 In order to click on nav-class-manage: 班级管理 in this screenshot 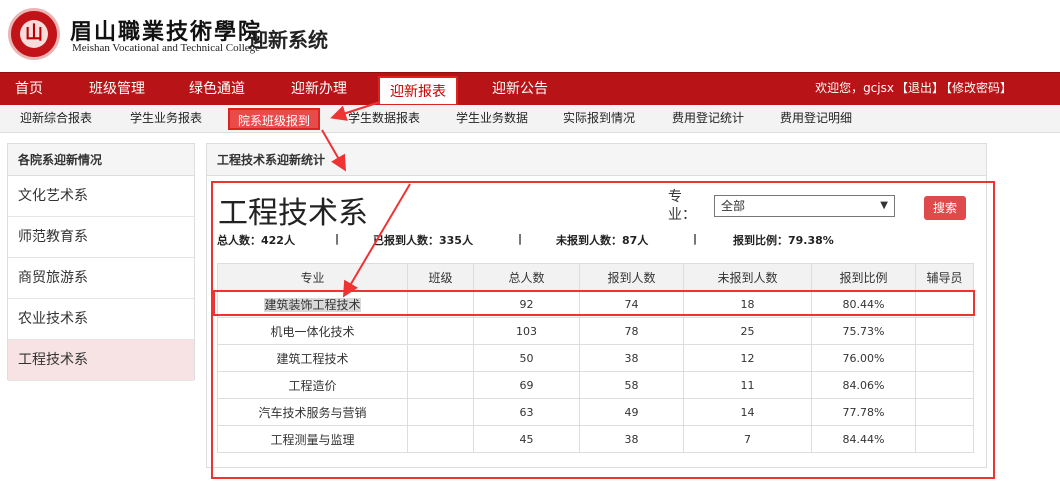, I will do `click(117, 89)`.